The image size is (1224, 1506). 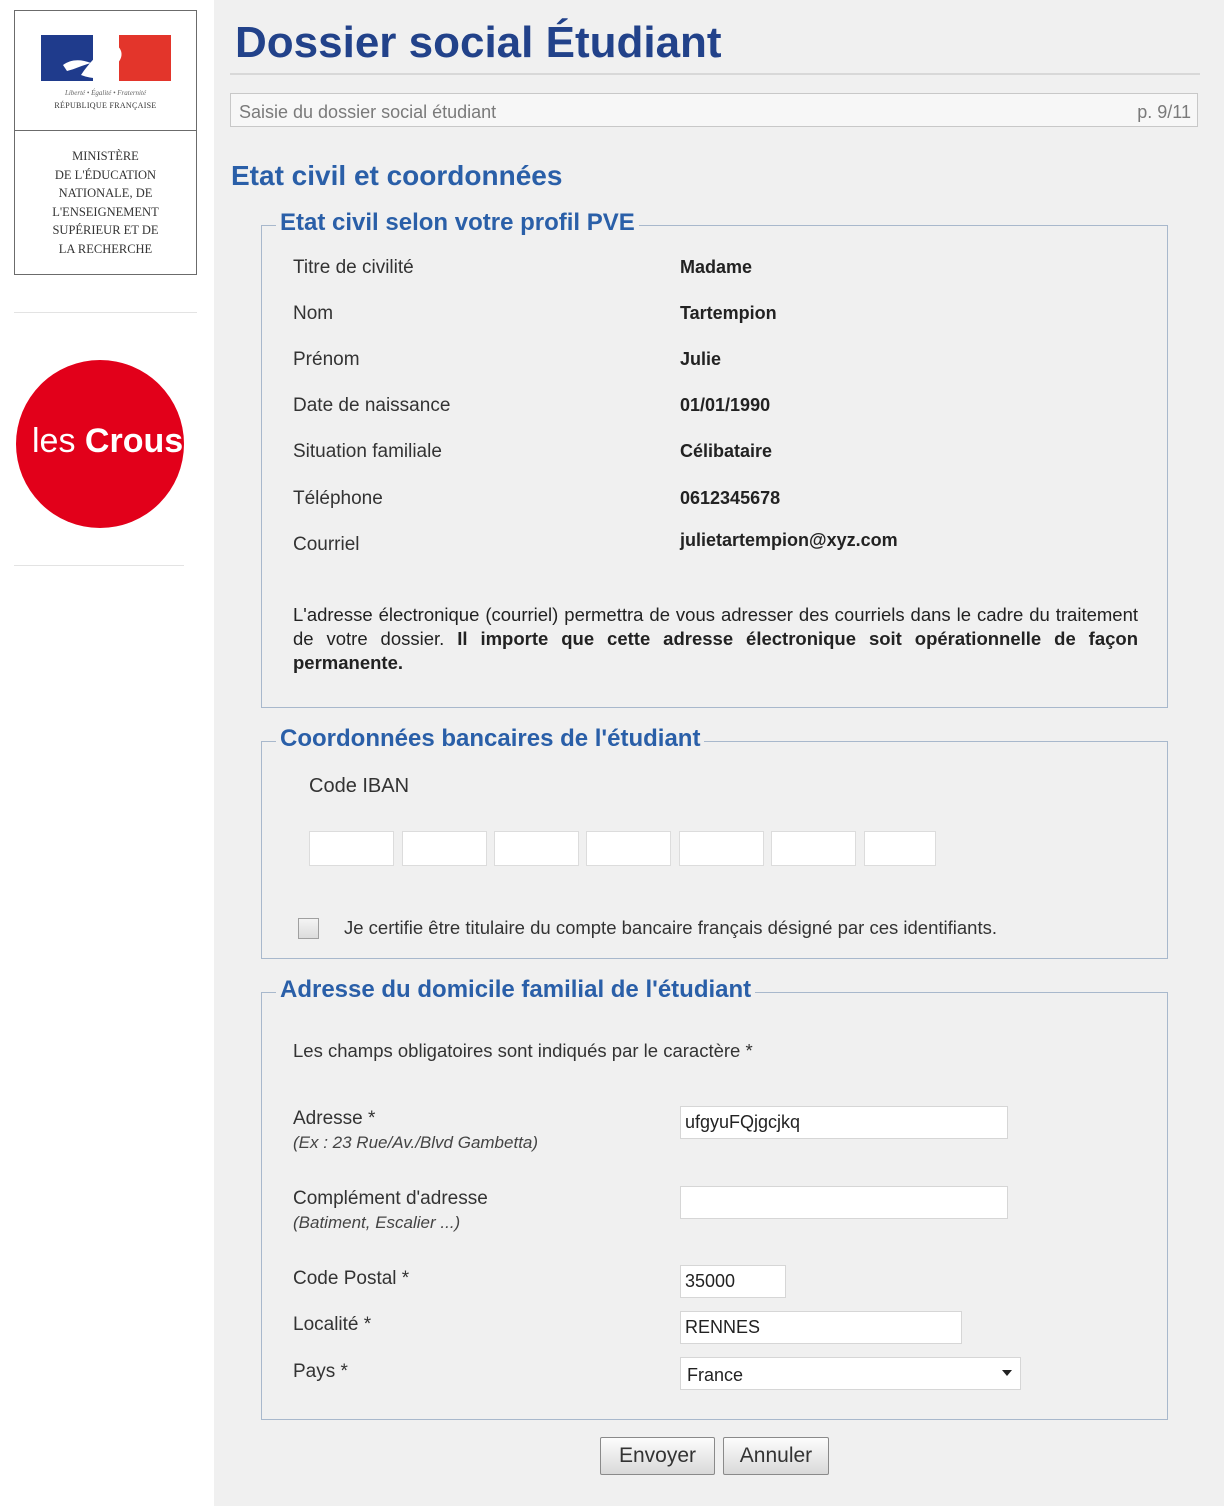 I want to click on date-naissance-label: Date de naissance, so click(x=372, y=405).